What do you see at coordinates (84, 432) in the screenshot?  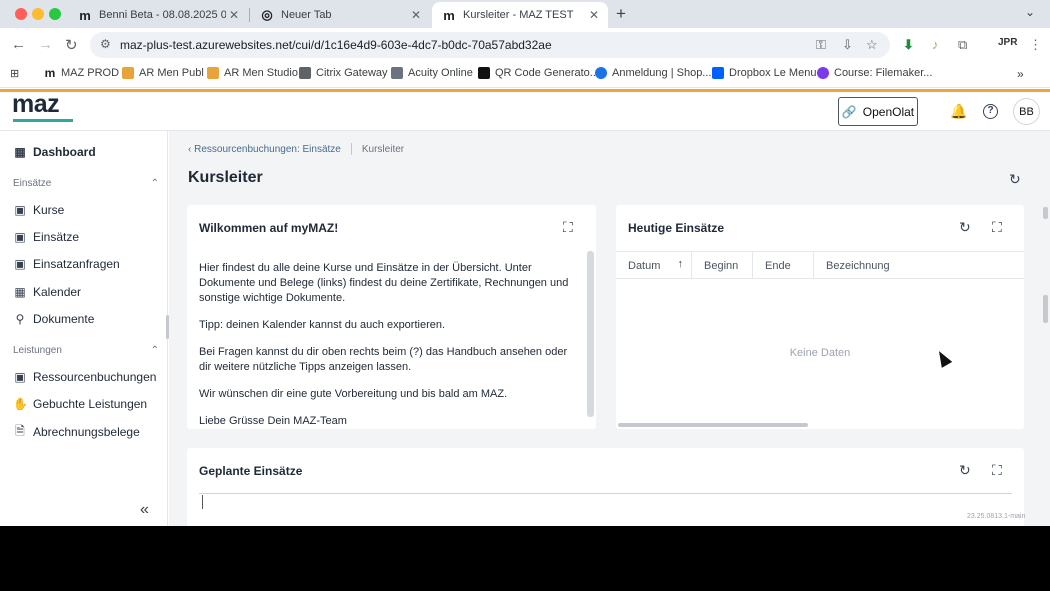 I see `sidebar-item-abrechnungsbelege: 🗎 Abrechnungsbelege` at bounding box center [84, 432].